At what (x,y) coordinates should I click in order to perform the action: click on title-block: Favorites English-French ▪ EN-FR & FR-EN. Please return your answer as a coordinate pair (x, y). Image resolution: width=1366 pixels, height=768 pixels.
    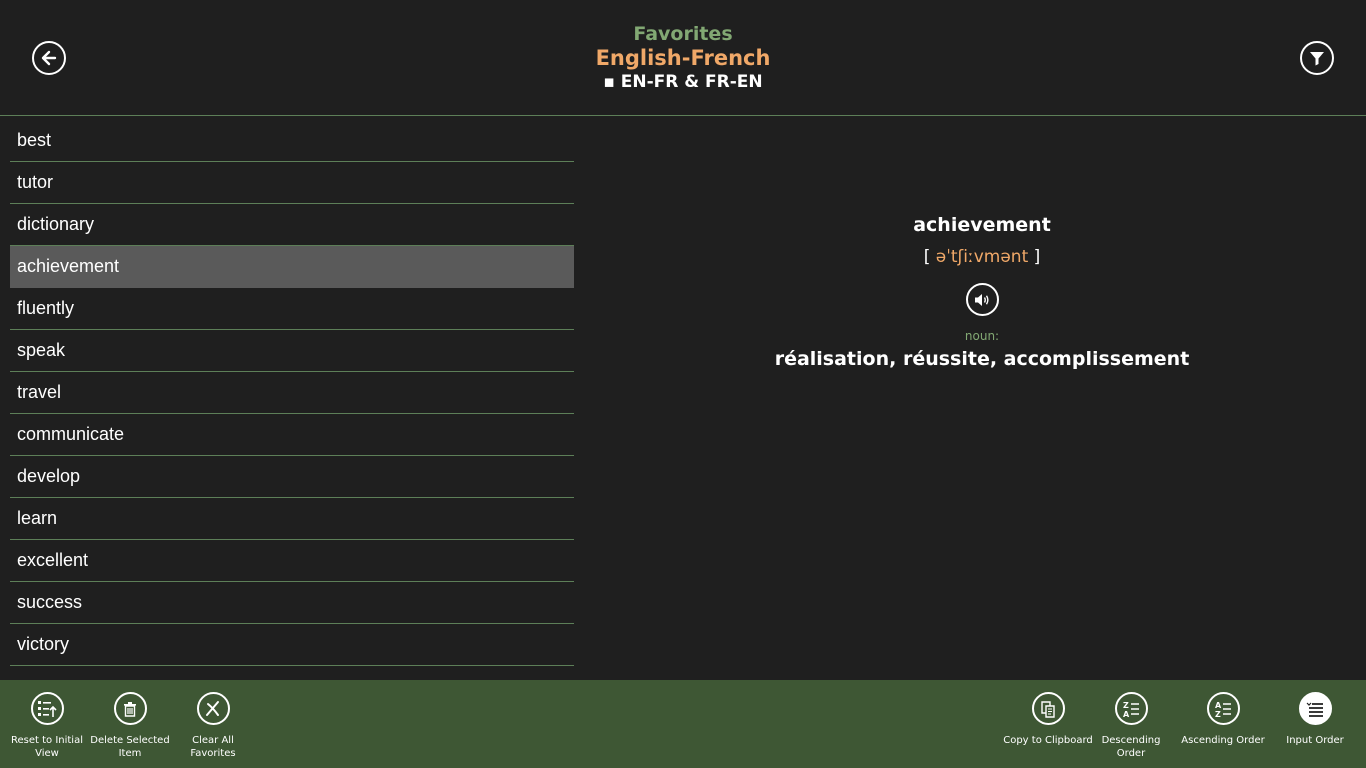
    Looking at the image, I should click on (683, 58).